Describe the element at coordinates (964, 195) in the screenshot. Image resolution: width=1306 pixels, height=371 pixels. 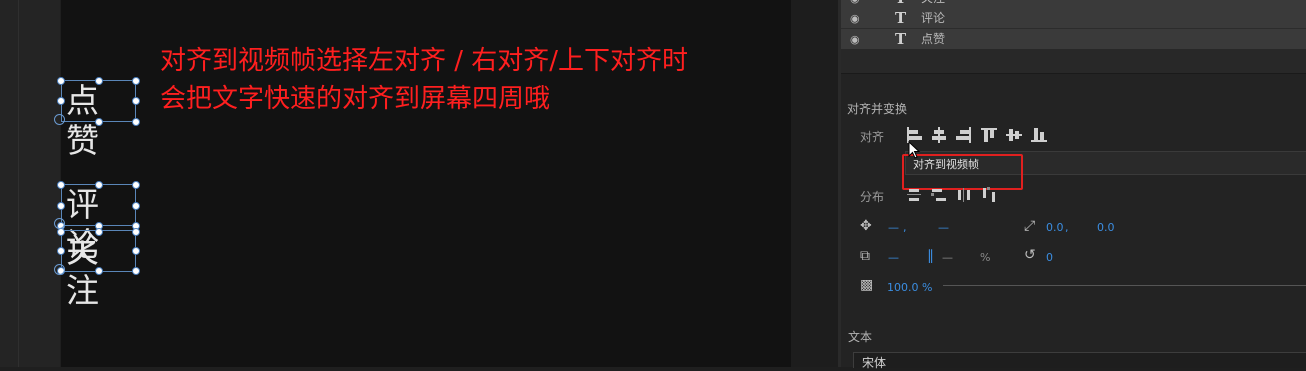
I see `distribute-horizontal-icon` at that location.